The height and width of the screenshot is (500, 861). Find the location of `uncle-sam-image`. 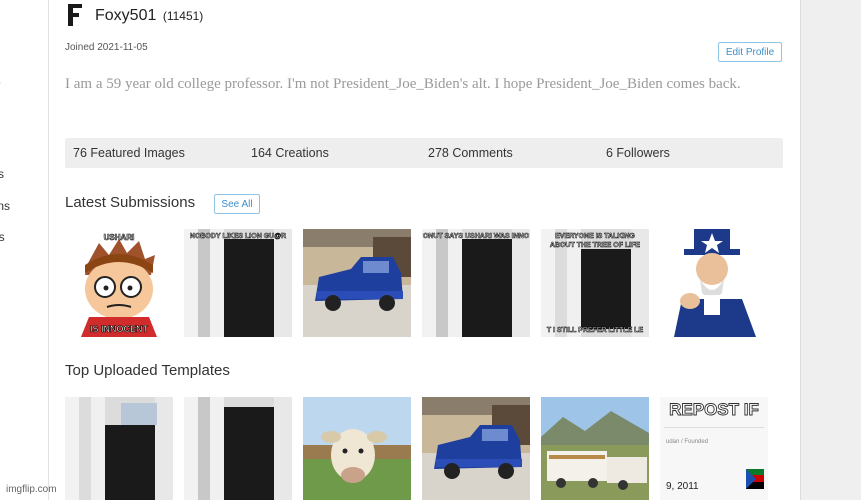

uncle-sam-image is located at coordinates (714, 283).